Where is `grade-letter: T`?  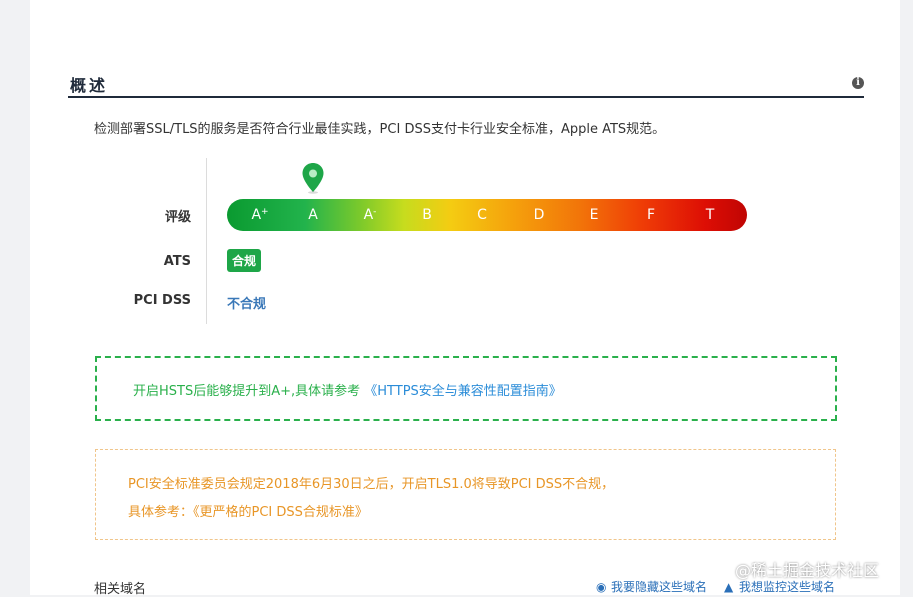 grade-letter: T is located at coordinates (710, 215).